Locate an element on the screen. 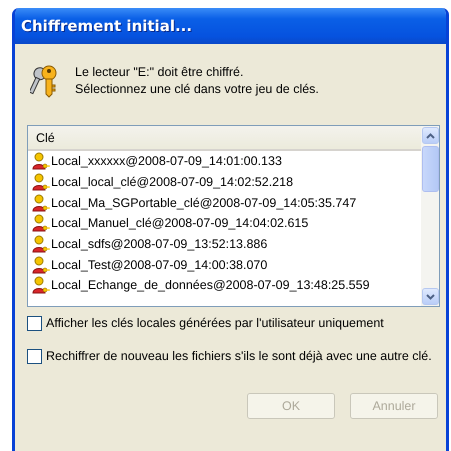 This screenshot has height=451, width=451. key-name: Local_Manuel_clé@2008-07-09_14:04:02.615 is located at coordinates (179, 223).